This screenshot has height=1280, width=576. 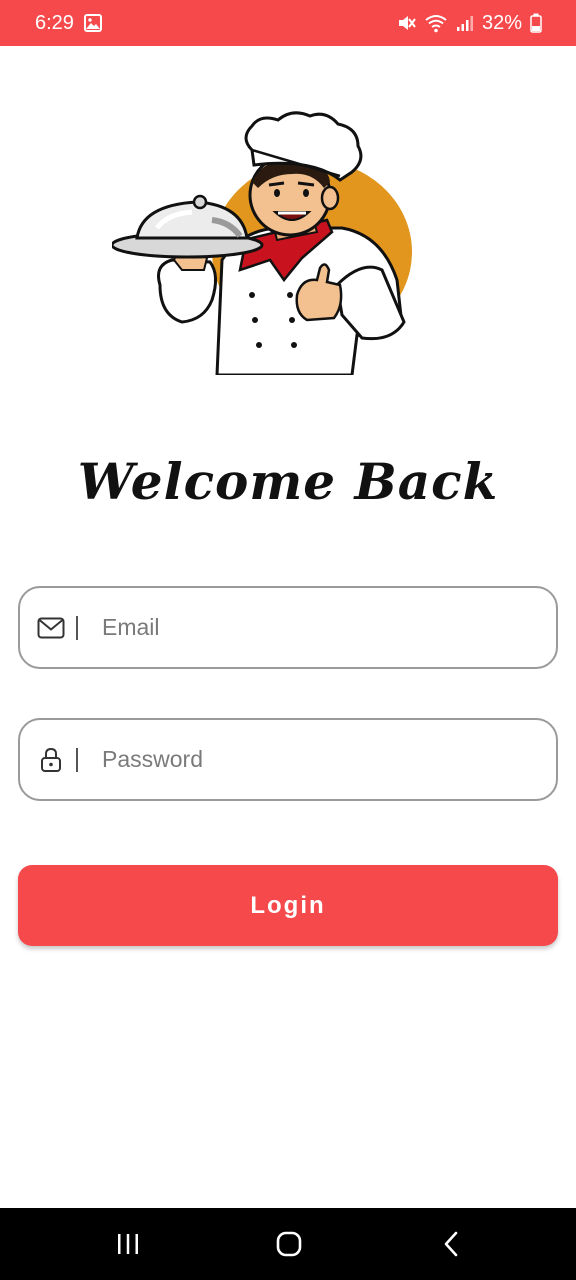 I want to click on wifi-icon, so click(x=436, y=23).